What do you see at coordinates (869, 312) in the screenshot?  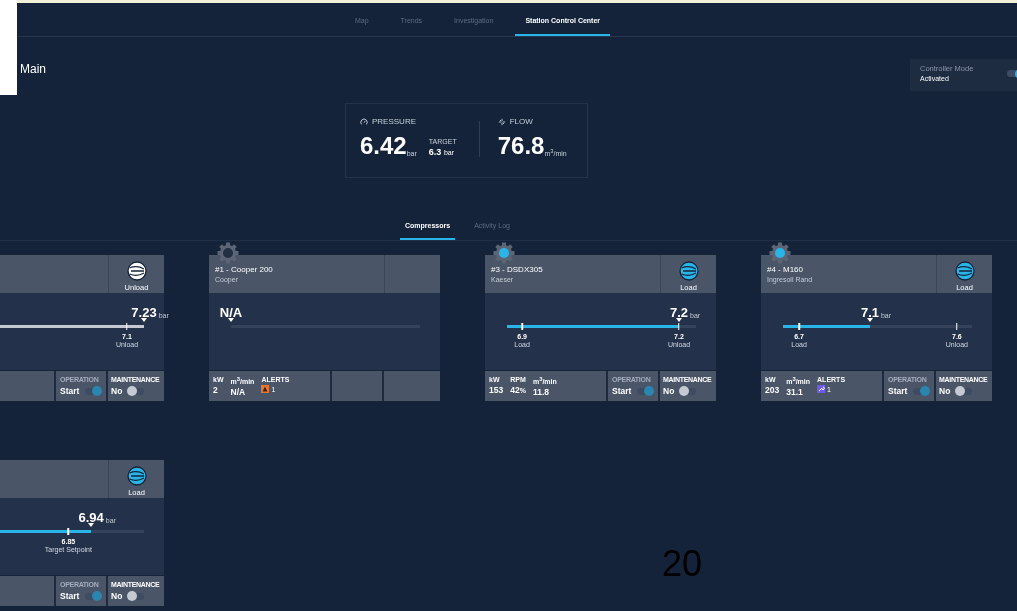 I see `pressure-reading: 7.1` at bounding box center [869, 312].